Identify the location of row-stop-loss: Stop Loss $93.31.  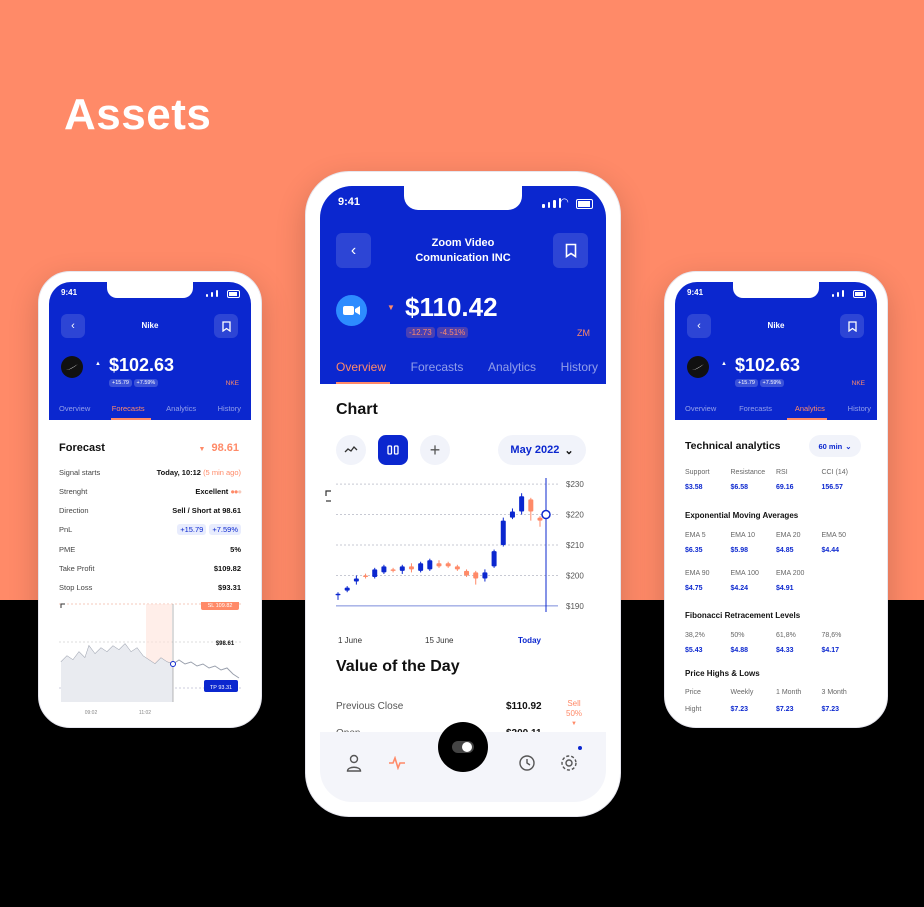
(150, 587).